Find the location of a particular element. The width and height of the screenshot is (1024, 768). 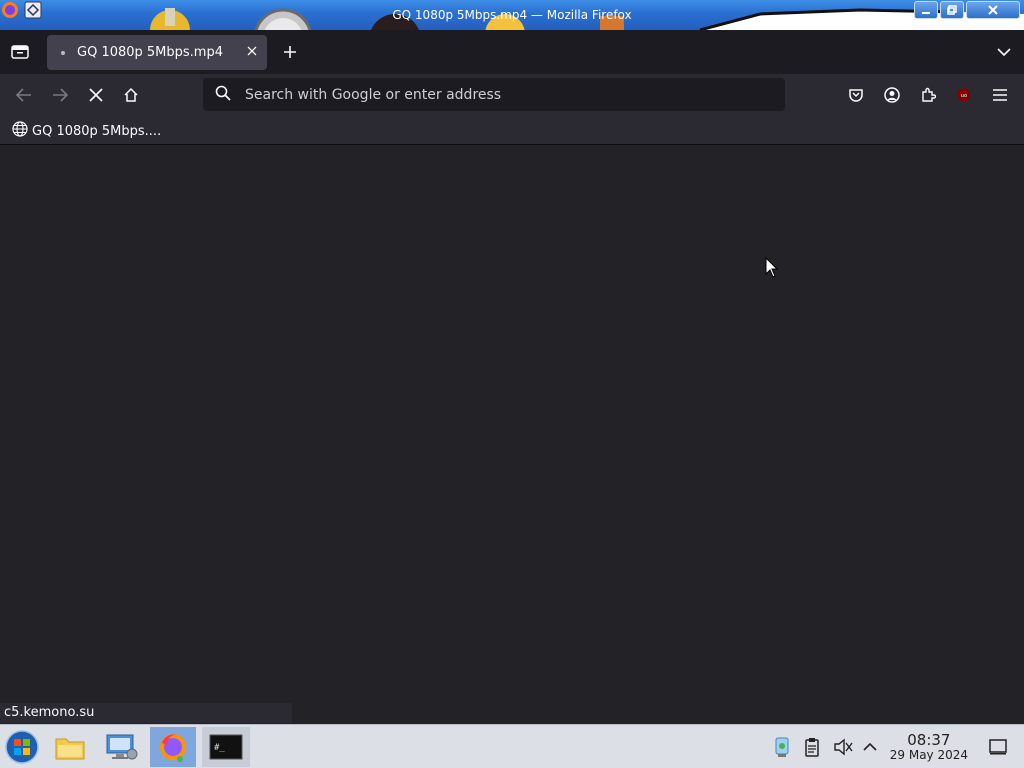

svg-text: uo is located at coordinates (964, 96).